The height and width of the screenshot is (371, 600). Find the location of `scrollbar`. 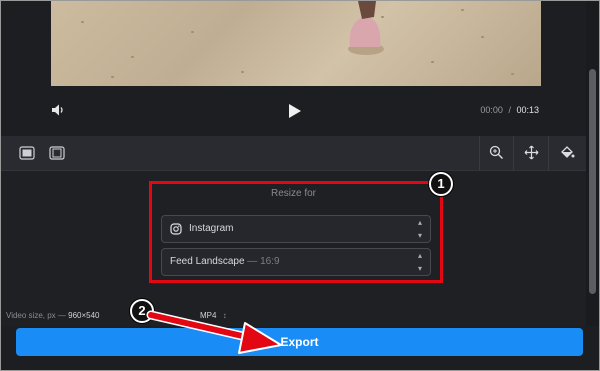

scrollbar is located at coordinates (592, 163).